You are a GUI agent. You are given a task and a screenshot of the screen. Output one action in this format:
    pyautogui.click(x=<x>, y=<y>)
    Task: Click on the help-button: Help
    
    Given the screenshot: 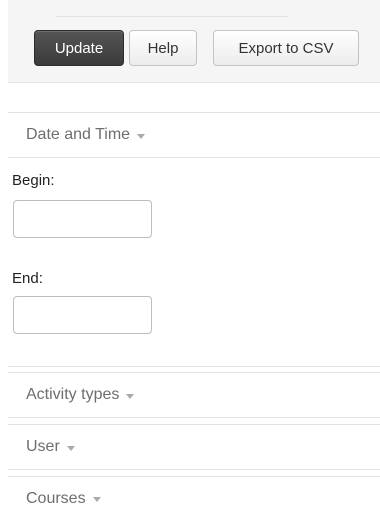 What is the action you would take?
    pyautogui.click(x=163, y=48)
    